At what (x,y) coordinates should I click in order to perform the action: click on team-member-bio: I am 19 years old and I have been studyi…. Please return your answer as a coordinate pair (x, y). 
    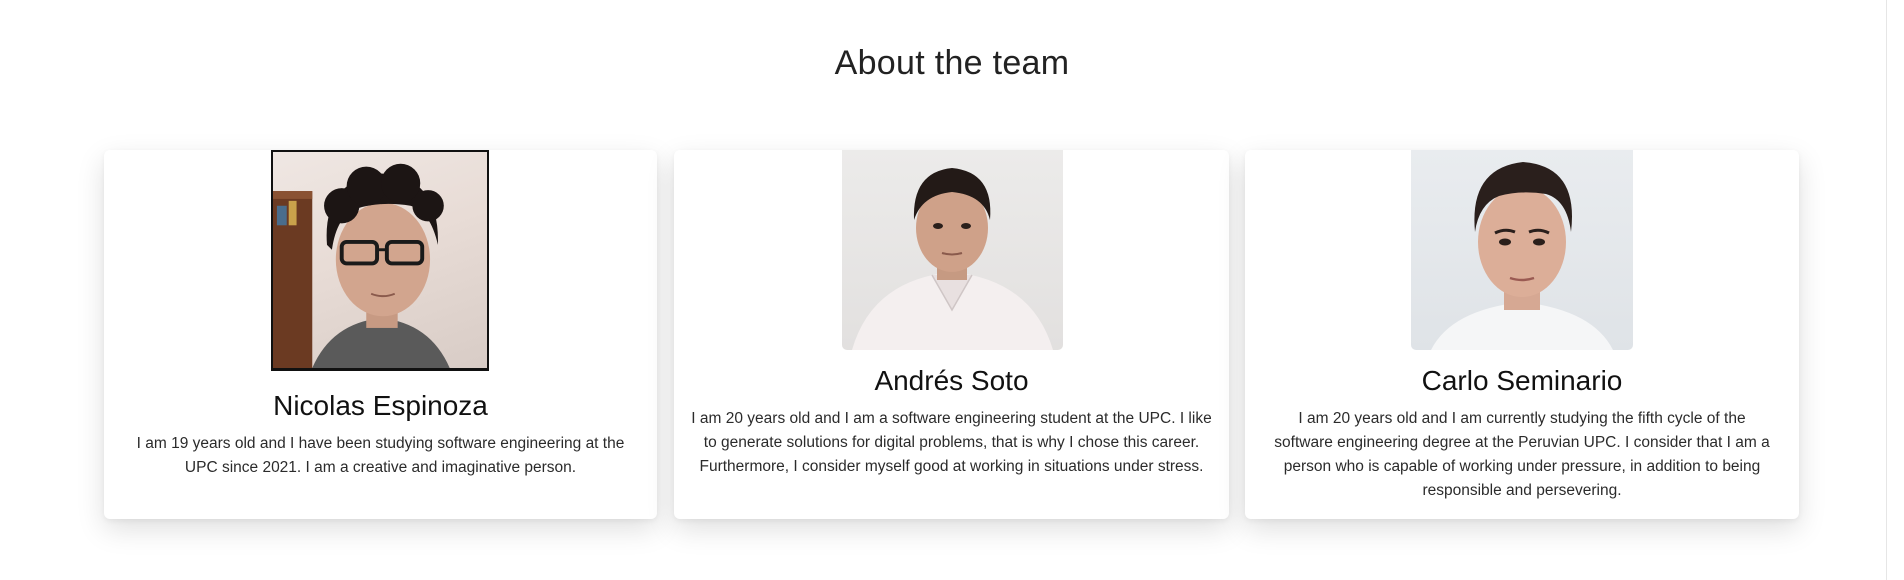
    Looking at the image, I should click on (380, 455).